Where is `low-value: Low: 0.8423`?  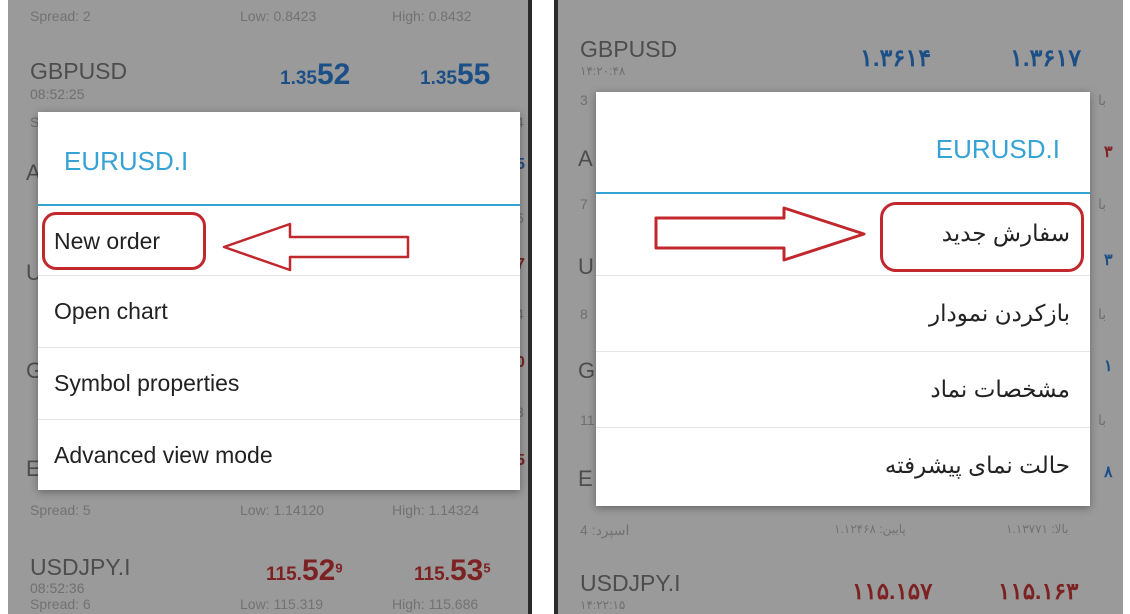 low-value: Low: 0.8423 is located at coordinates (278, 16).